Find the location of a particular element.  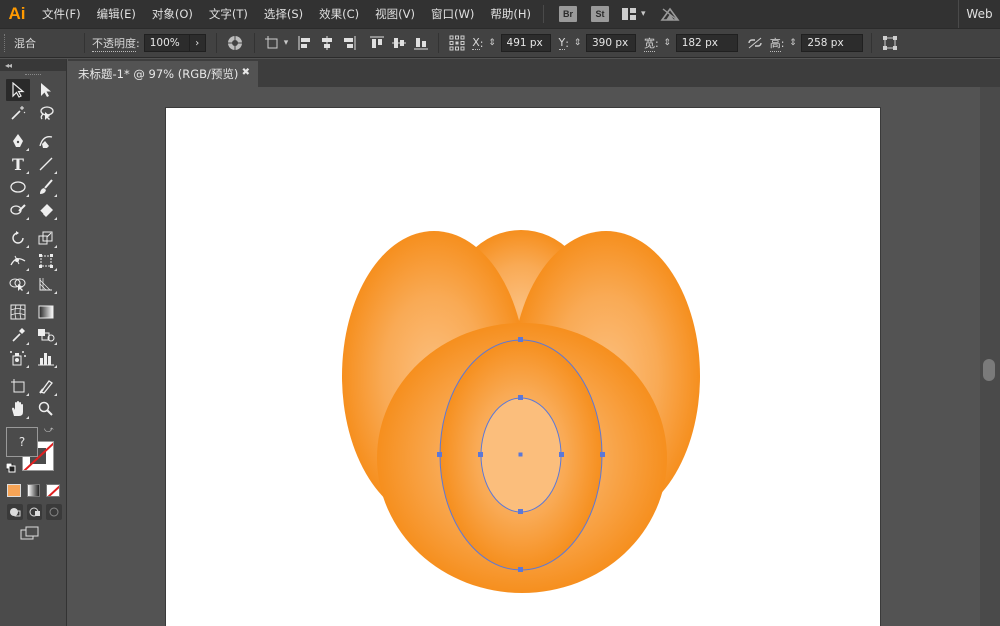

type-tool-icon: T is located at coordinates (18, 164).